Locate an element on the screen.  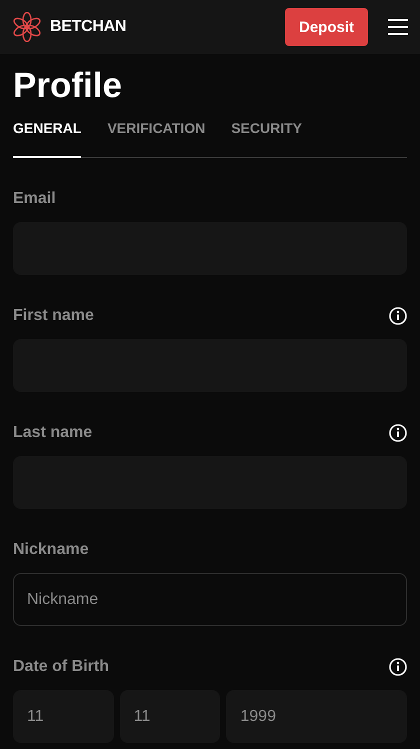
field-label: Last name is located at coordinates (52, 433).